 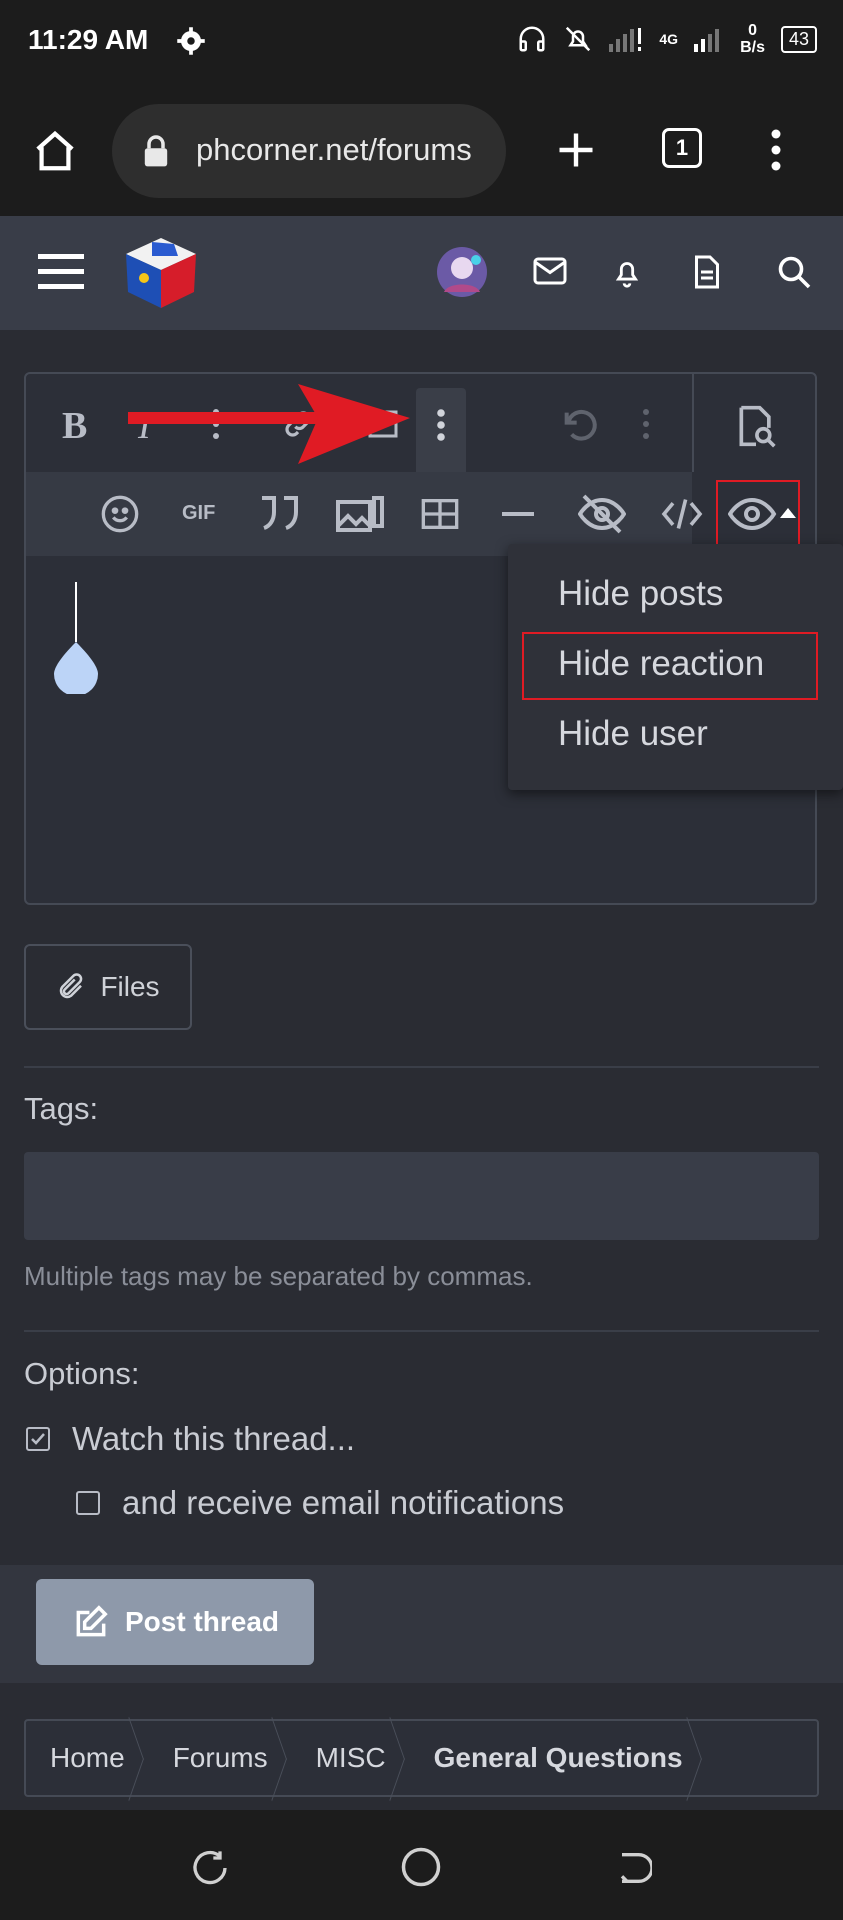 What do you see at coordinates (55, 153) in the screenshot?
I see `home-icon` at bounding box center [55, 153].